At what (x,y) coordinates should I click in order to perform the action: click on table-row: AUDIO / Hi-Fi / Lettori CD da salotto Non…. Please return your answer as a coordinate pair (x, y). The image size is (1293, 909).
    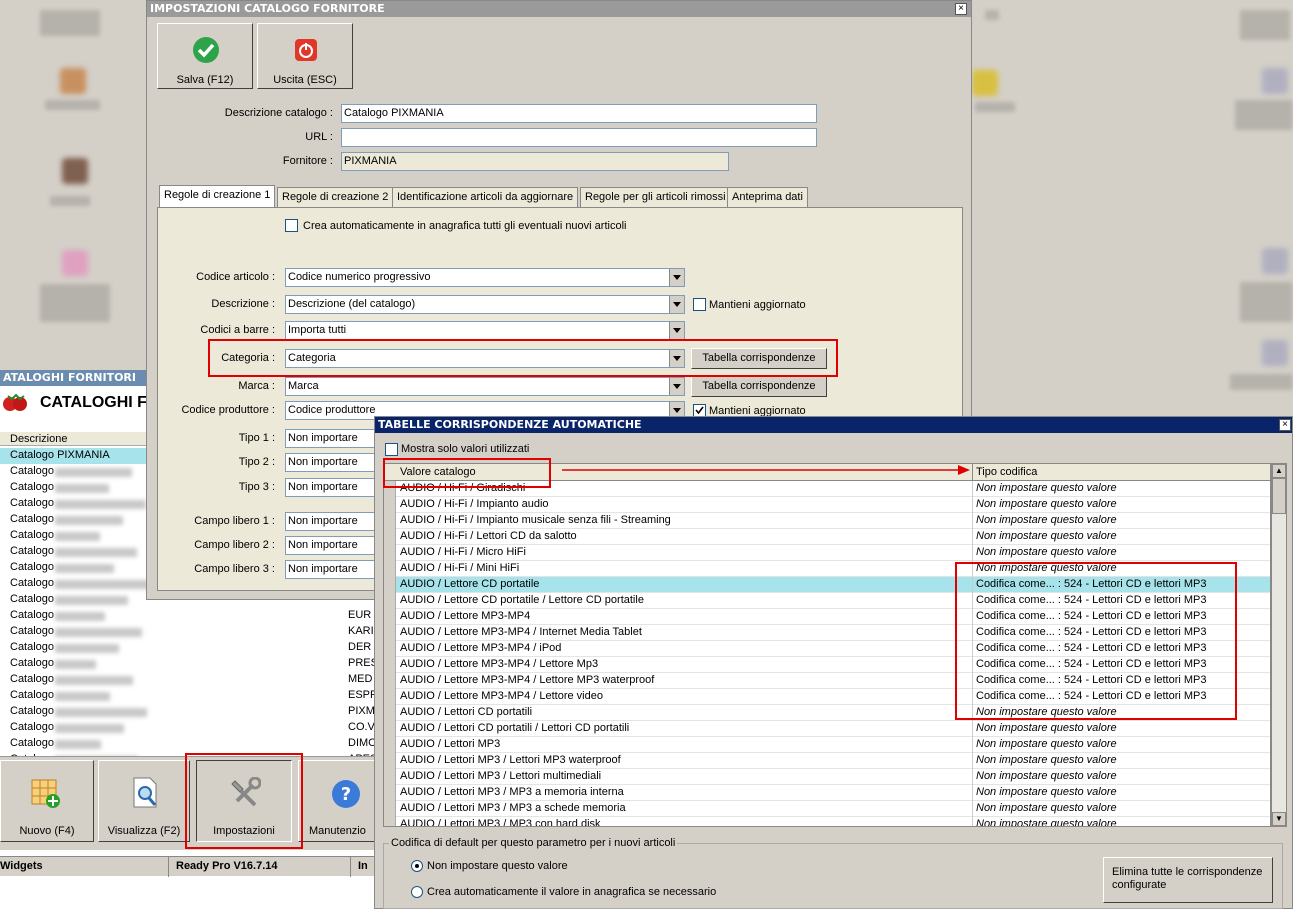
    Looking at the image, I should click on (827, 537).